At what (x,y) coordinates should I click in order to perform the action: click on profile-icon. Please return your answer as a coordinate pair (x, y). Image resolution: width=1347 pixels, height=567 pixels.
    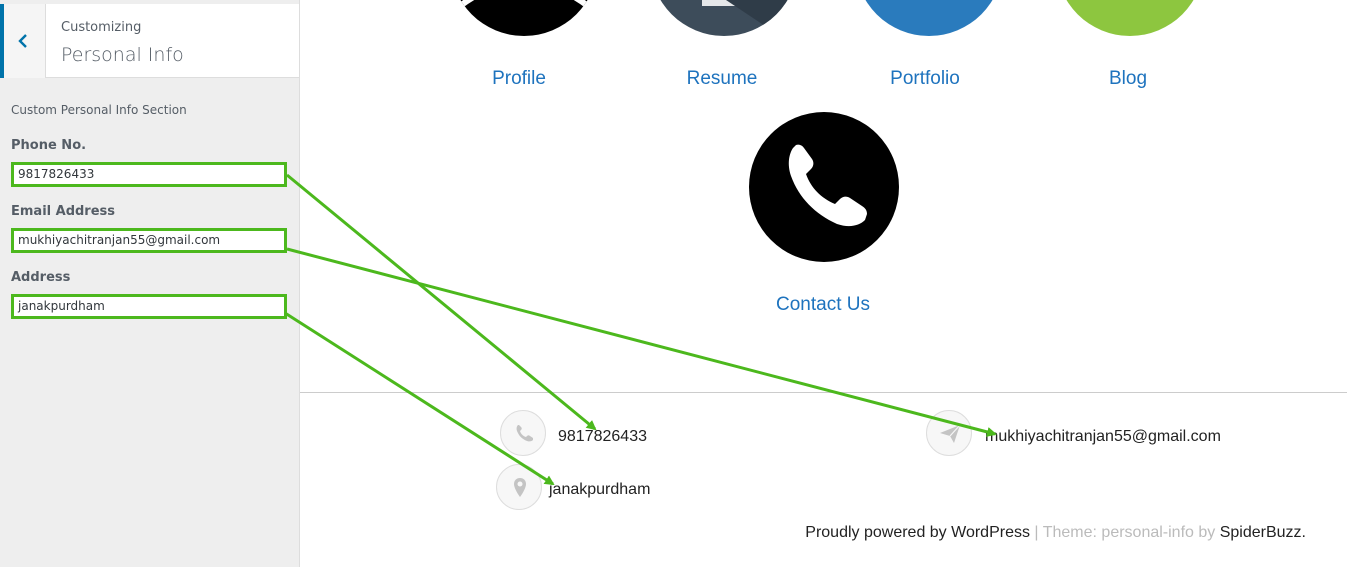
    Looking at the image, I should click on (524, 18).